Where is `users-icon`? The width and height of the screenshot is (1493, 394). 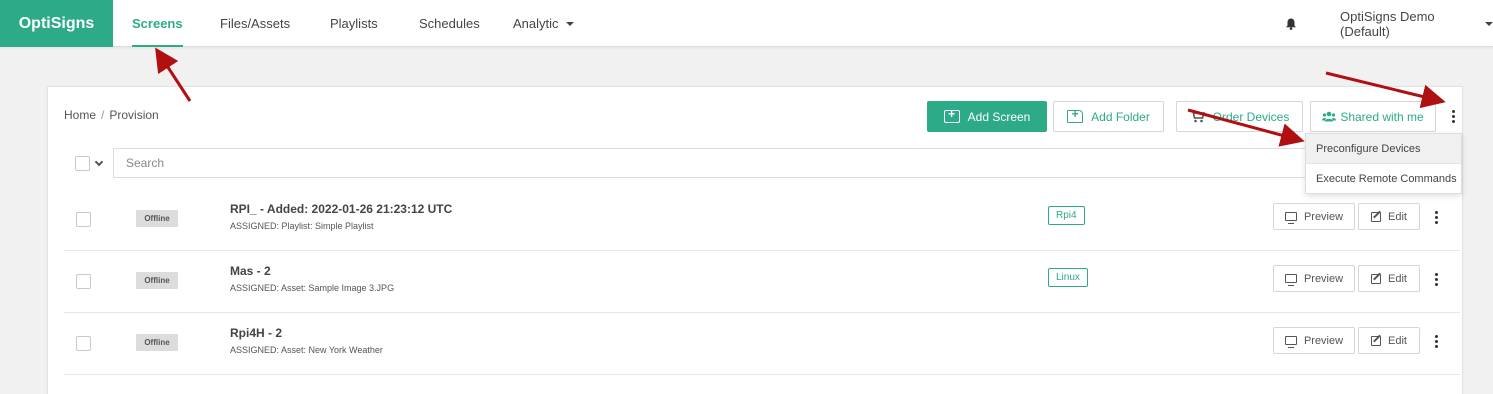 users-icon is located at coordinates (1329, 116).